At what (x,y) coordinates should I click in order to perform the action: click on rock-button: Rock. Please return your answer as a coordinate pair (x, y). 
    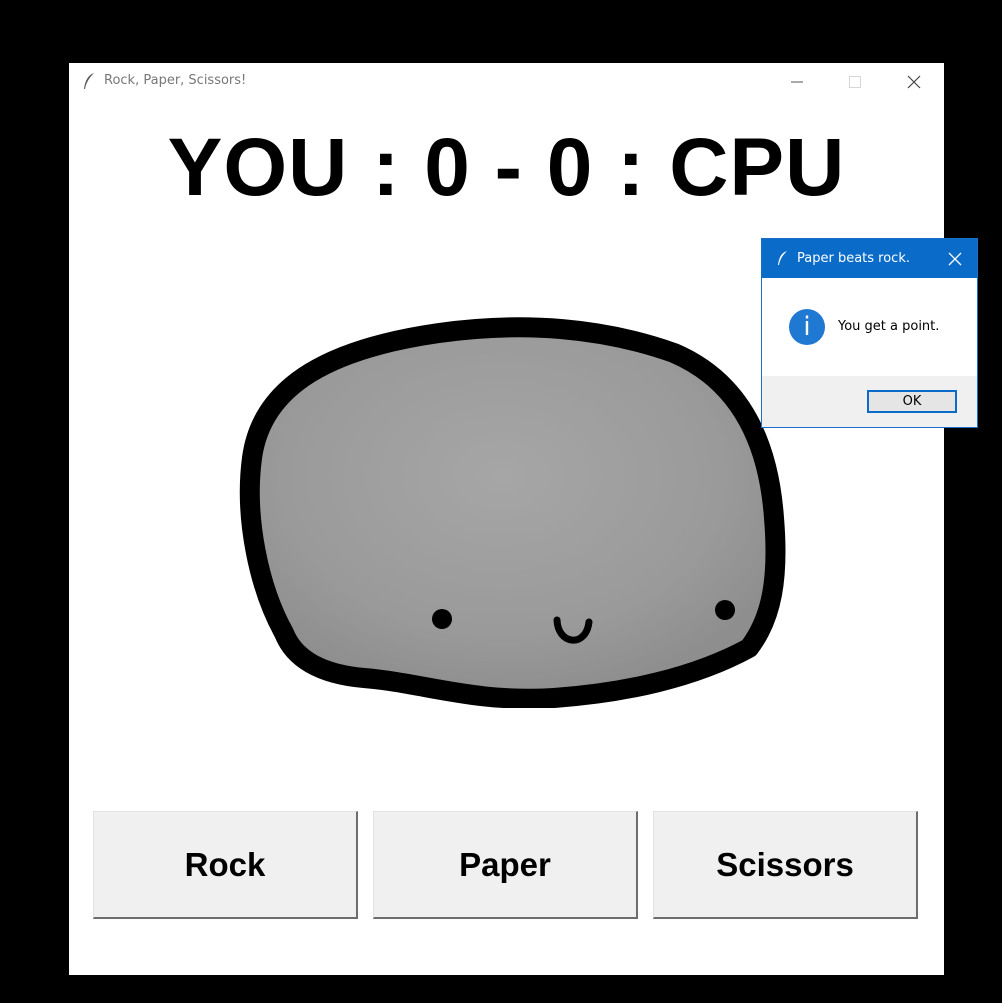
    Looking at the image, I should click on (225, 865).